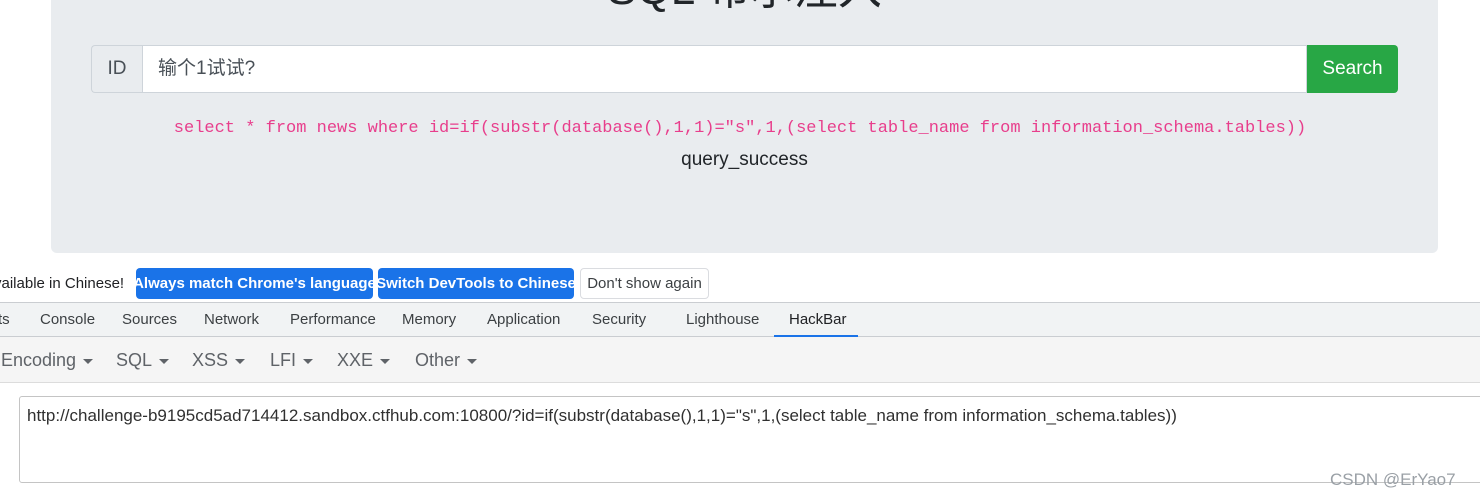 This screenshot has width=1480, height=499. I want to click on tab-elements: ts, so click(5, 320).